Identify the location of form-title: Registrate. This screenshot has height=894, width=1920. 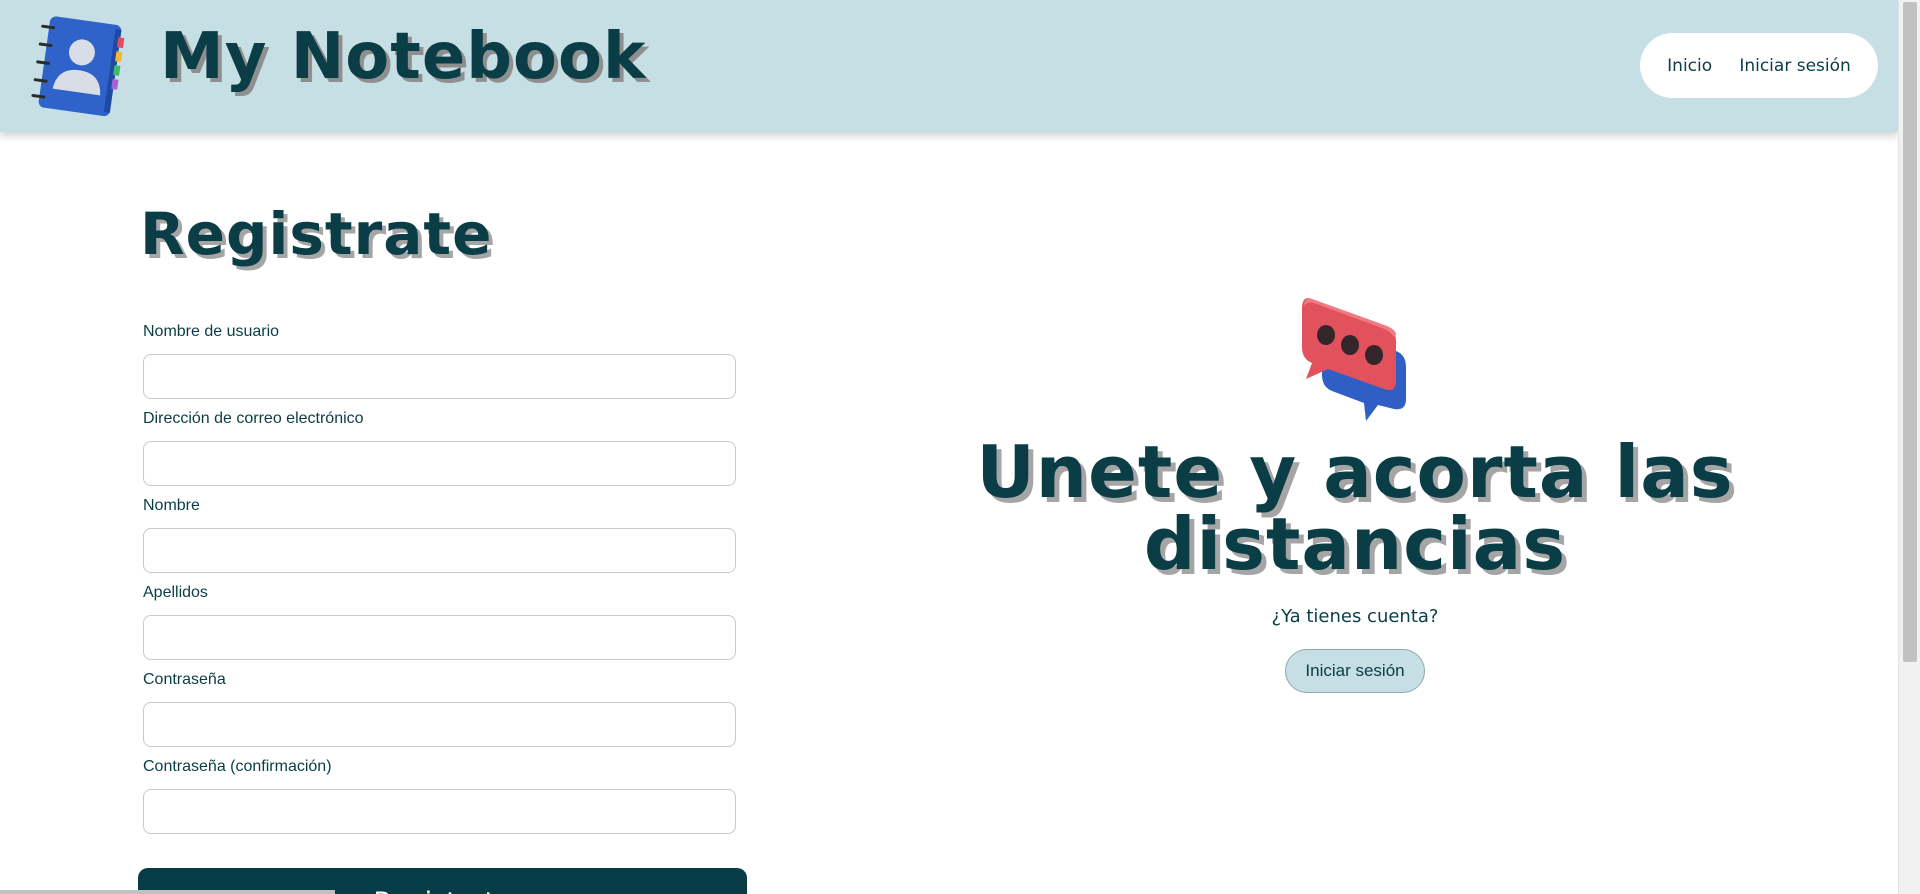
(316, 234).